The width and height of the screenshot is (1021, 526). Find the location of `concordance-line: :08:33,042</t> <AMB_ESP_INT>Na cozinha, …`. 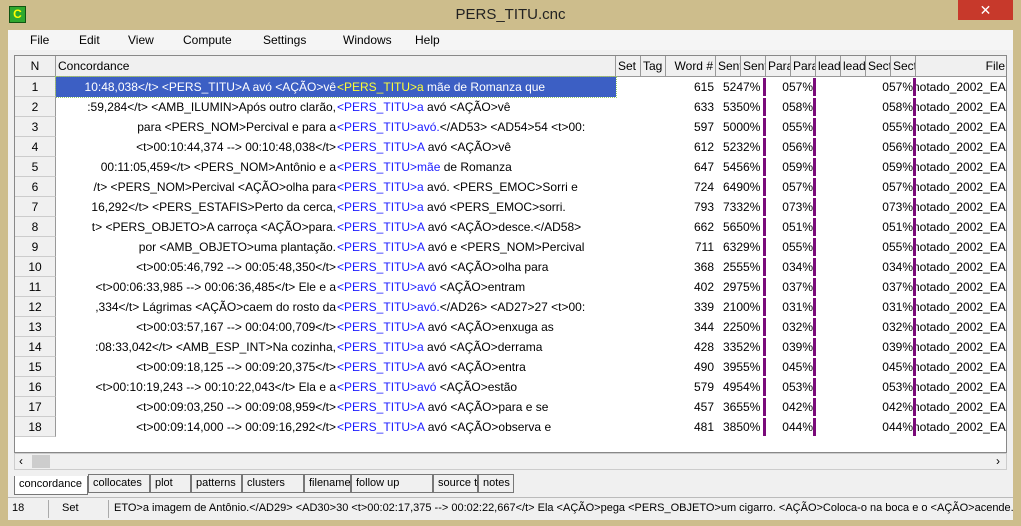

concordance-line: :08:33,042</t> <AMB_ESP_INT>Na cozinha, … is located at coordinates (336, 347).